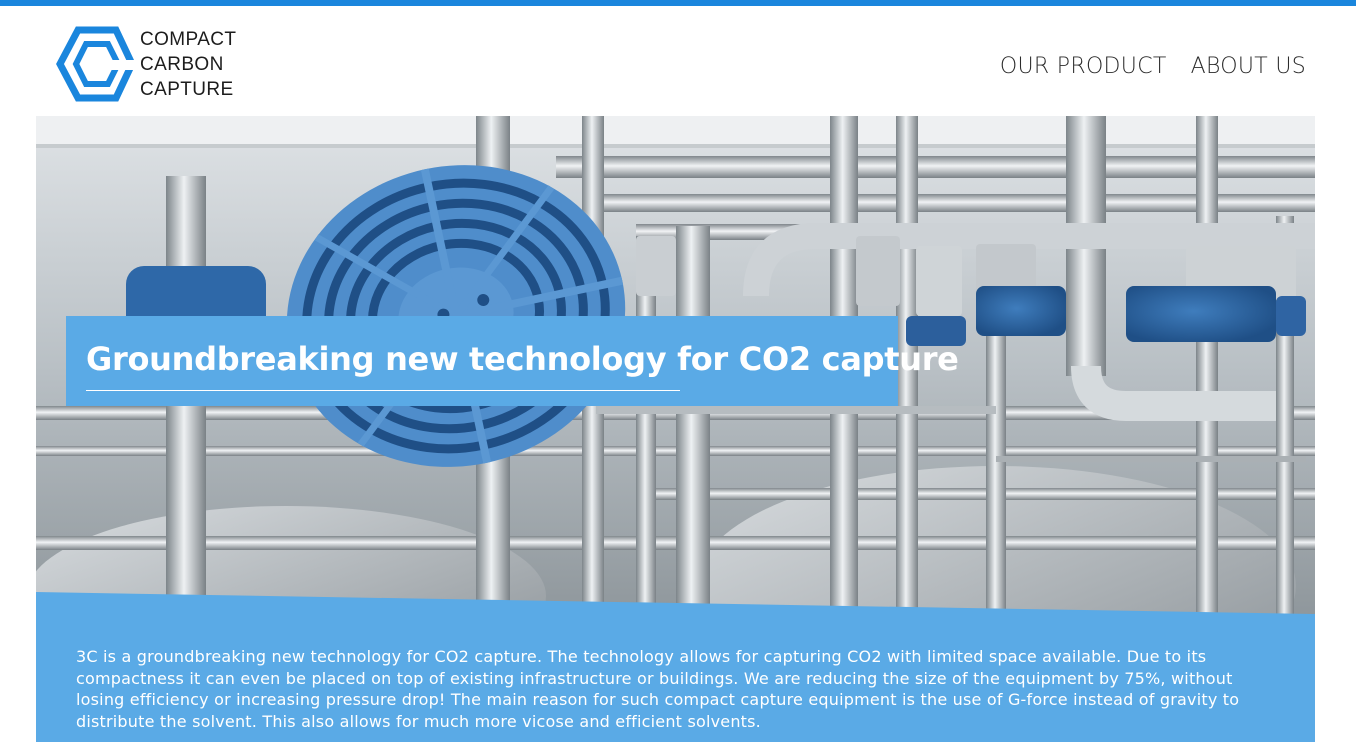 Image resolution: width=1356 pixels, height=742 pixels. I want to click on brand-line-carbon: CARBON, so click(182, 64).